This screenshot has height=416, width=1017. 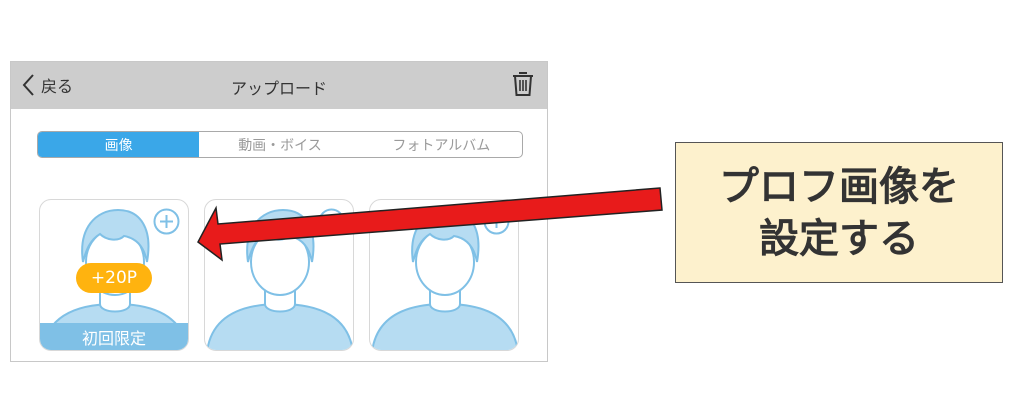 What do you see at coordinates (839, 186) in the screenshot?
I see `callout-line-1: プロフ画像を` at bounding box center [839, 186].